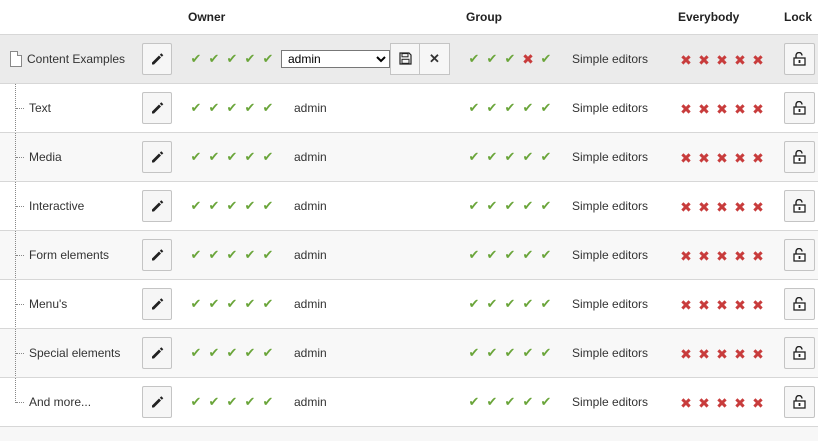 This screenshot has width=818, height=441. I want to click on cancel-button: ✕, so click(434, 59).